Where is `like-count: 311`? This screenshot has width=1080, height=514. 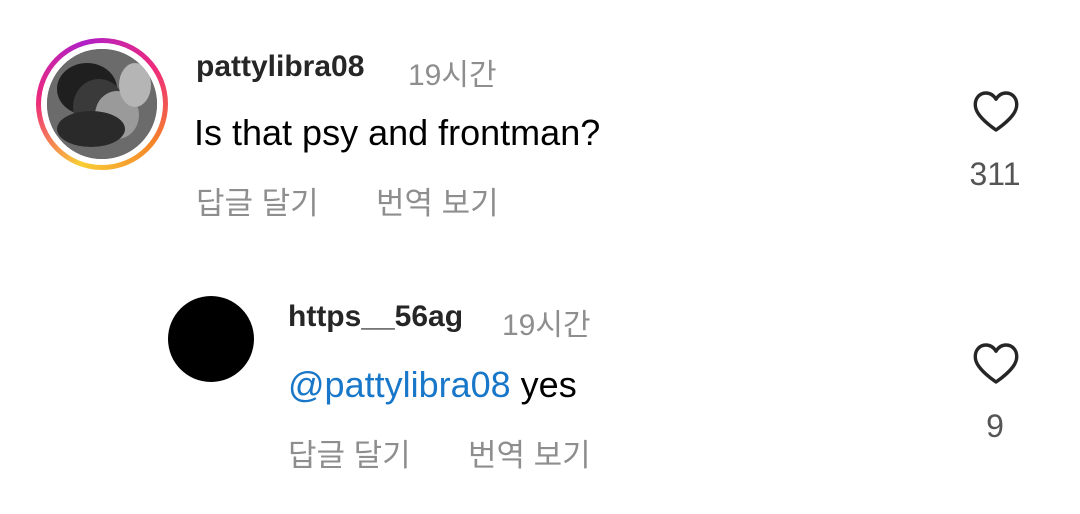 like-count: 311 is located at coordinates (995, 174).